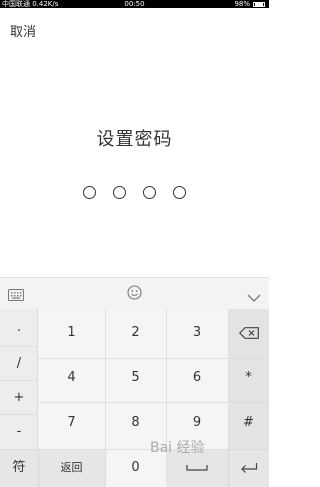  What do you see at coordinates (16, 295) in the screenshot?
I see `keyboard-icon` at bounding box center [16, 295].